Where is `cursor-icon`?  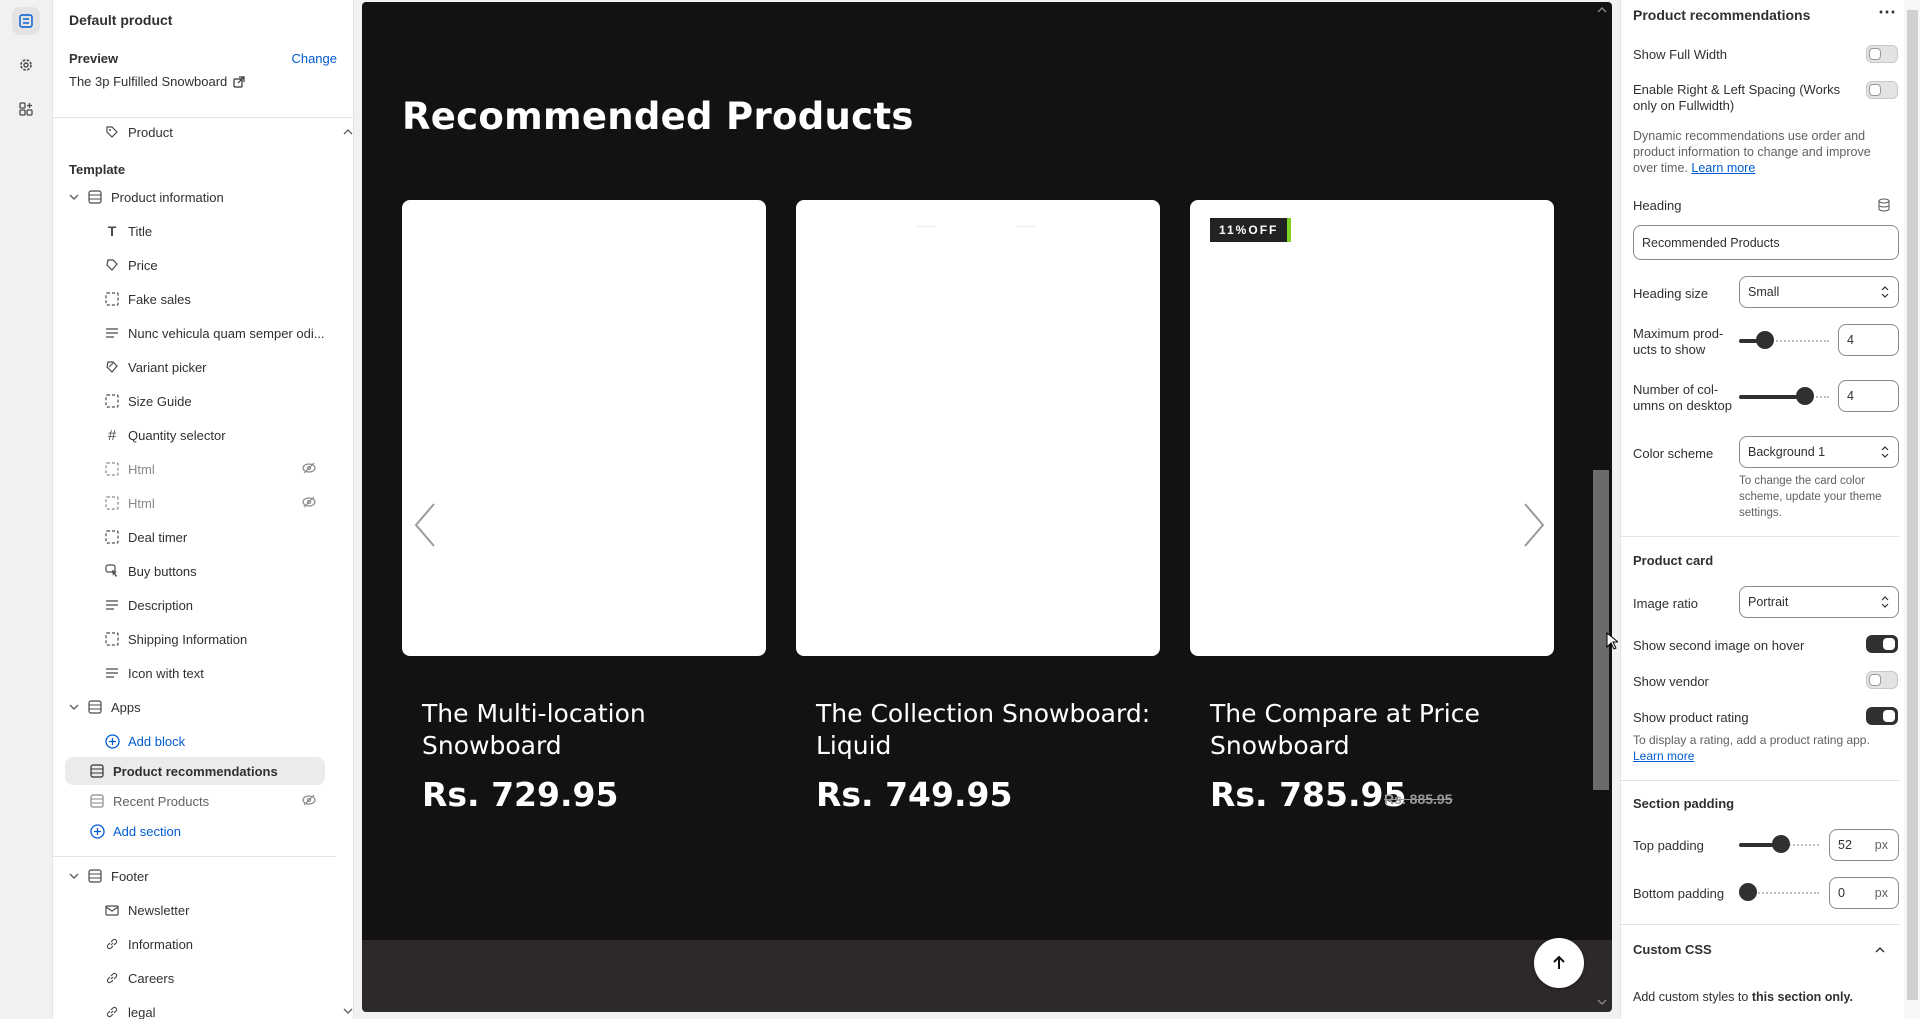 cursor-icon is located at coordinates (112, 571).